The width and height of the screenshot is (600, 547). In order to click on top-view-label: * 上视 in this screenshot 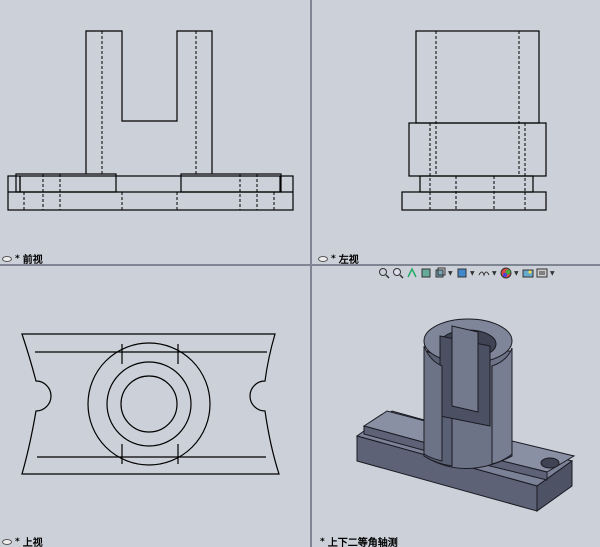, I will do `click(22, 540)`.